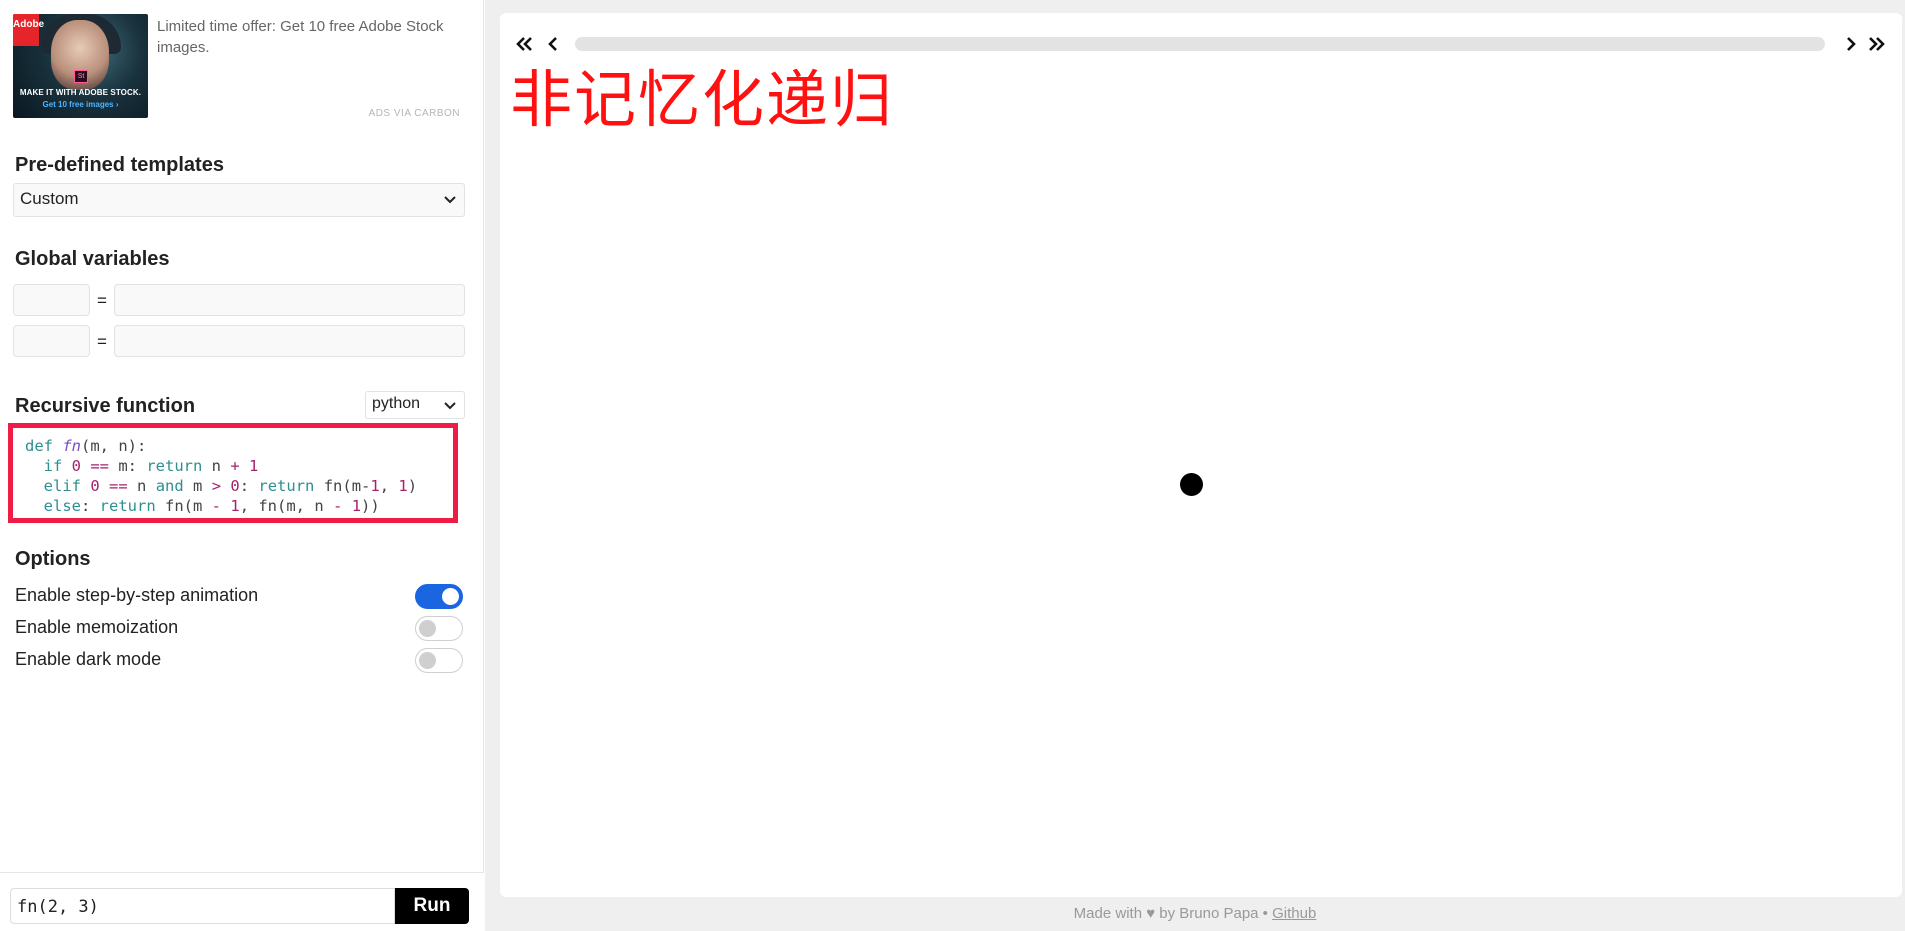 The image size is (1905, 931). Describe the element at coordinates (105, 406) in the screenshot. I see `recursive-title: Recursive function` at that location.